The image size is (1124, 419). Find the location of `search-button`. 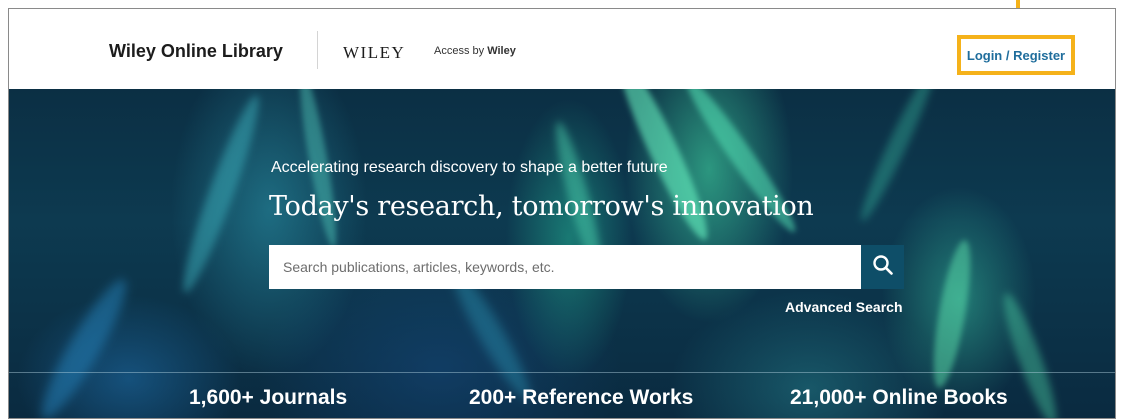

search-button is located at coordinates (882, 267).